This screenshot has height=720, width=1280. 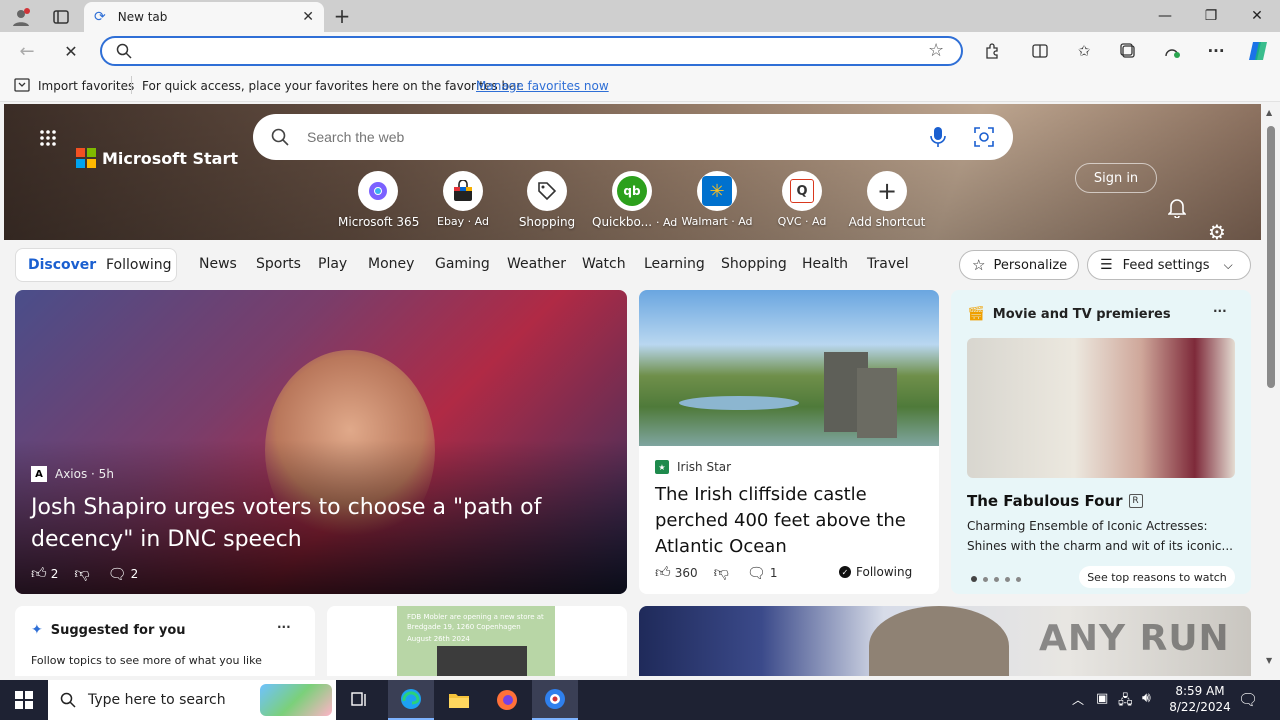 What do you see at coordinates (938, 138) in the screenshot?
I see `microphone-icon` at bounding box center [938, 138].